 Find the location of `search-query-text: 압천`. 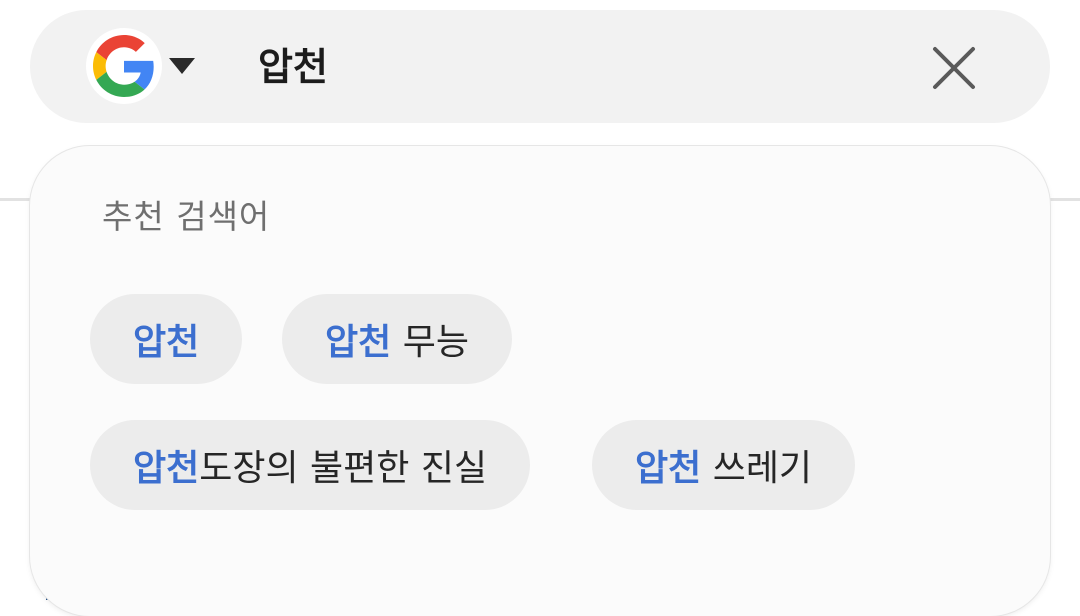

search-query-text: 압천 is located at coordinates (293, 67).